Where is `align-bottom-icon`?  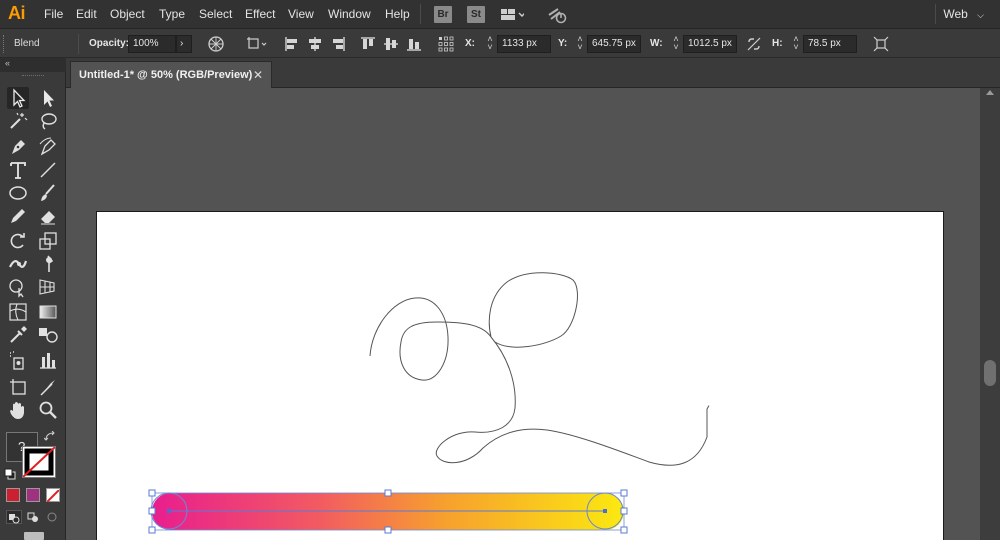 align-bottom-icon is located at coordinates (414, 44).